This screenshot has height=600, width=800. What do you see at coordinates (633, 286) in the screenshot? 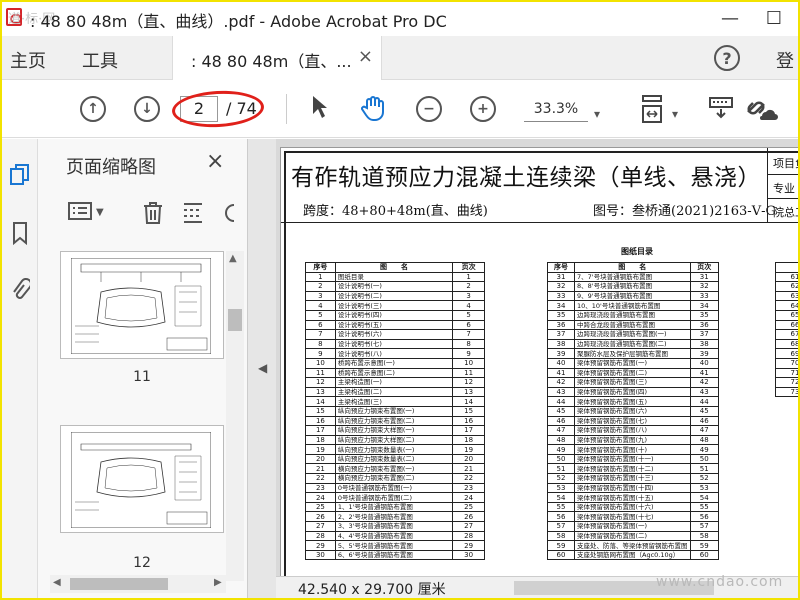
I see `table-row: 32 8、8'号块普通钢筋布置图 32` at bounding box center [633, 286].